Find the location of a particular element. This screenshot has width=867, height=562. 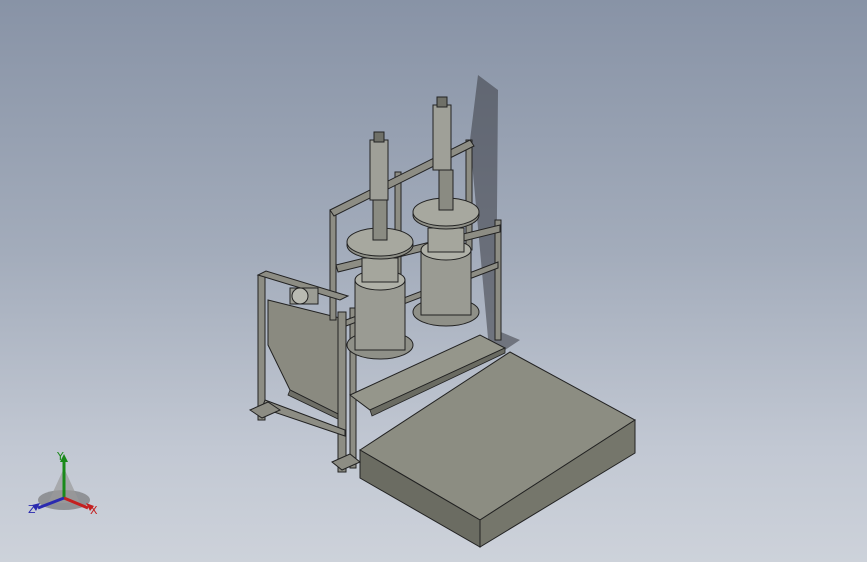

drive-motor is located at coordinates (304, 296).